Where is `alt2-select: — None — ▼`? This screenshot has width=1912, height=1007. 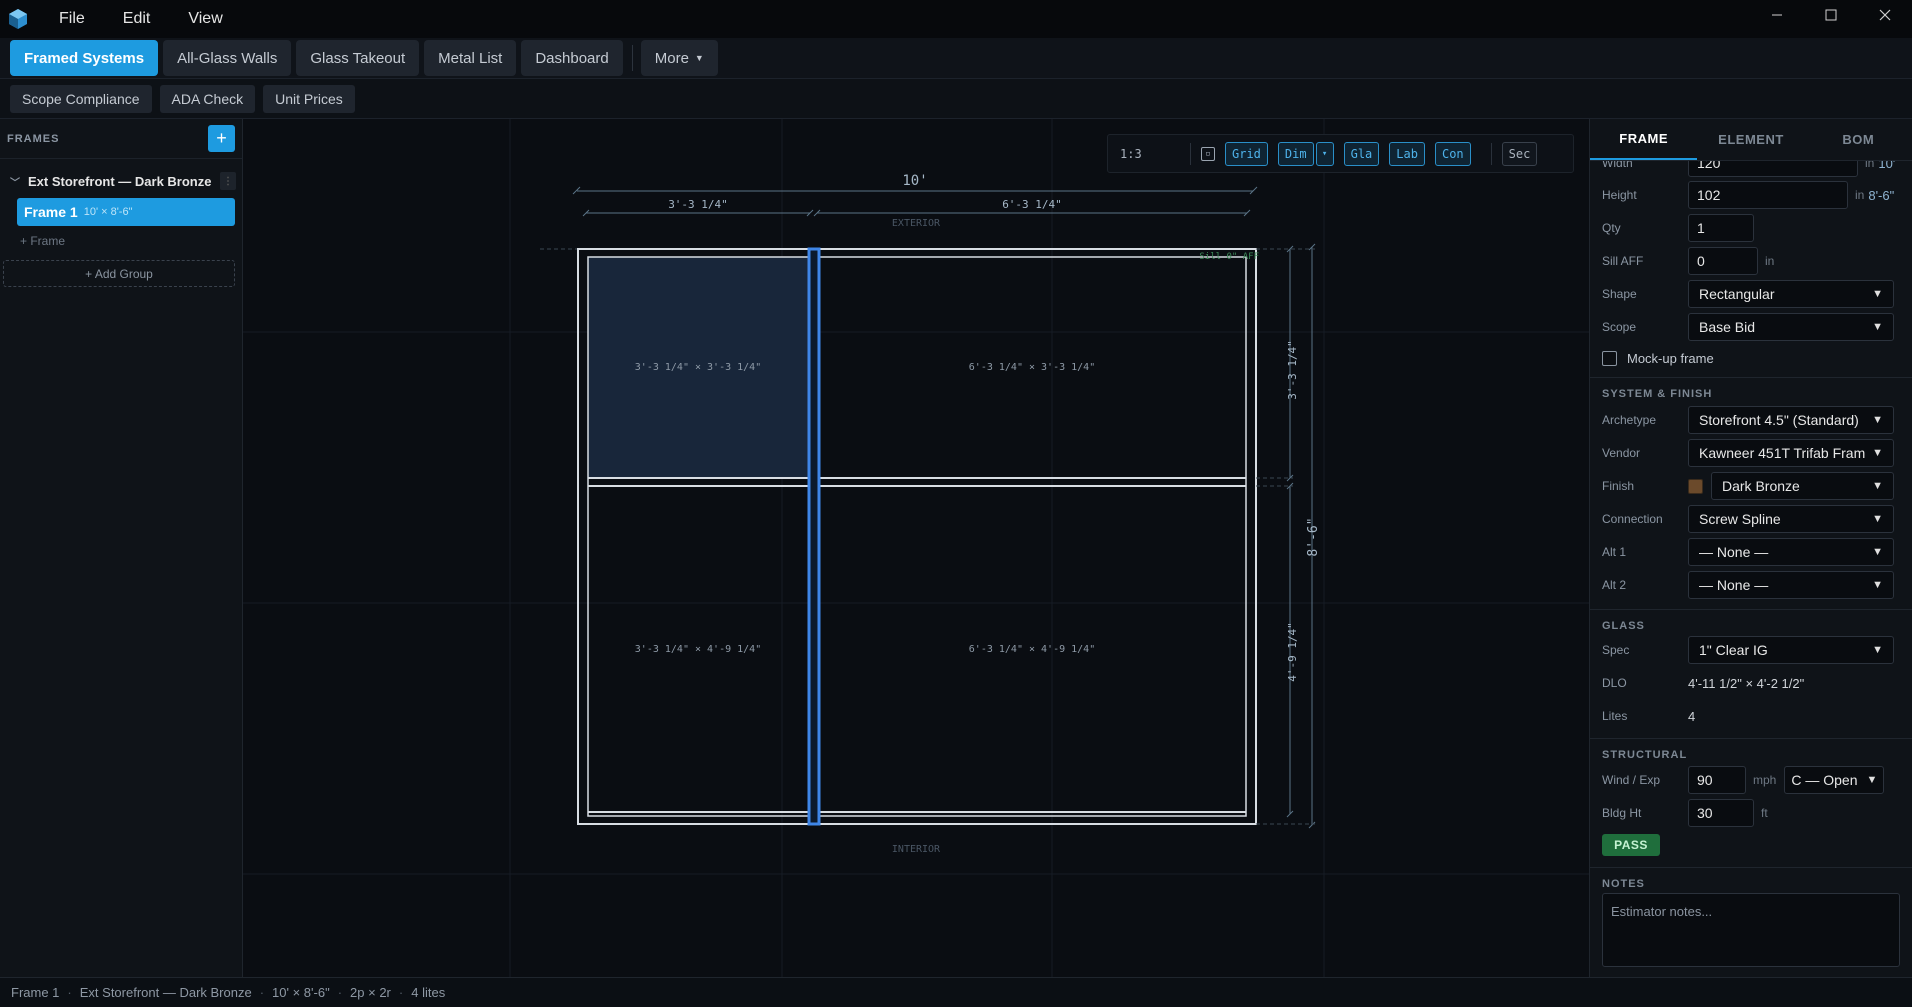
alt2-select: — None — ▼ is located at coordinates (1791, 585).